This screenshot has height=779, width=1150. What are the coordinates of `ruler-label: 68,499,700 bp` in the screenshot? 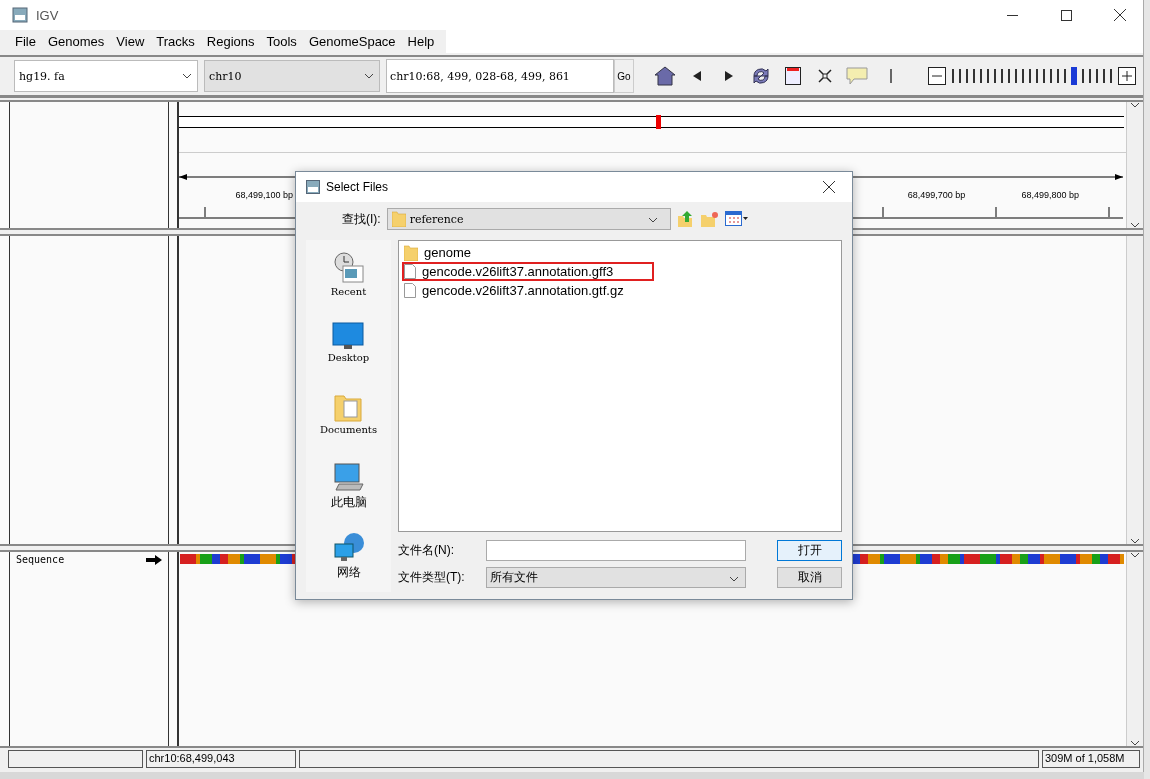 It's located at (936, 195).